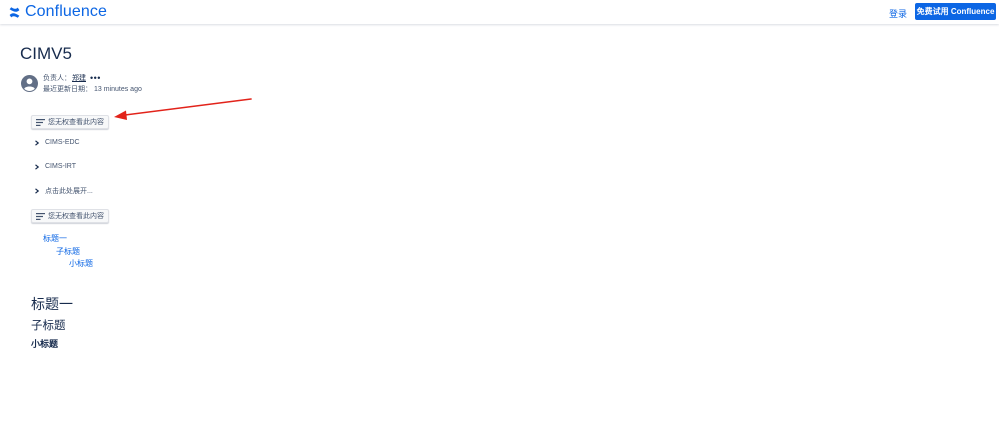 Image resolution: width=999 pixels, height=424 pixels. I want to click on page-title: CIMV5, so click(46, 53).